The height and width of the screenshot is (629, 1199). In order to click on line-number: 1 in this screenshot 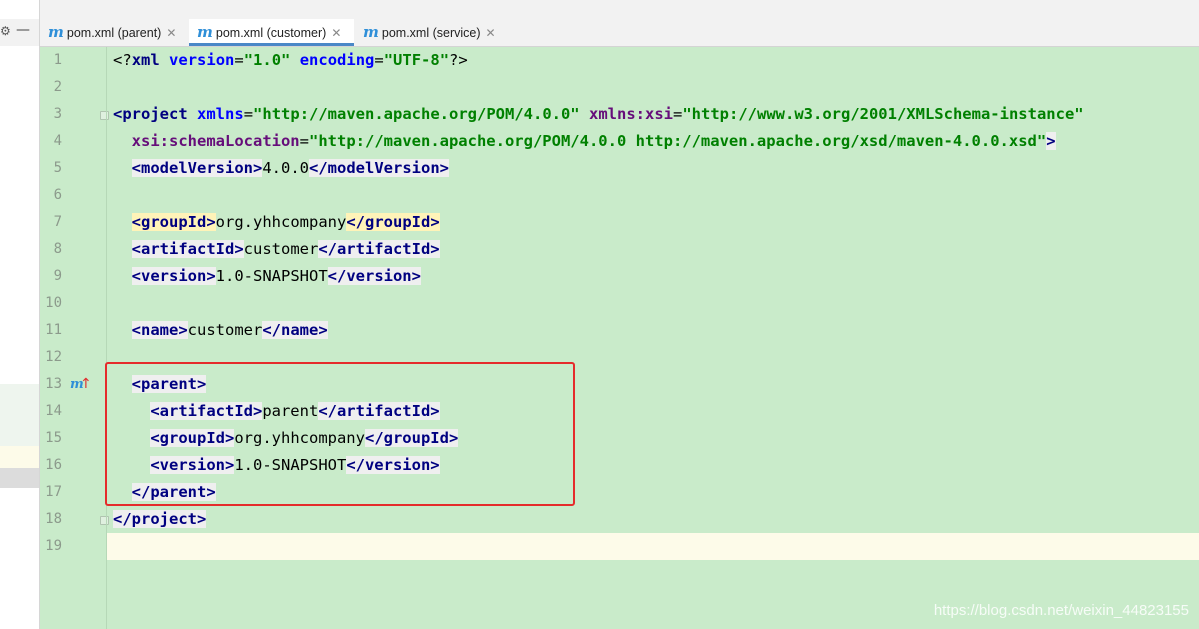, I will do `click(57, 60)`.